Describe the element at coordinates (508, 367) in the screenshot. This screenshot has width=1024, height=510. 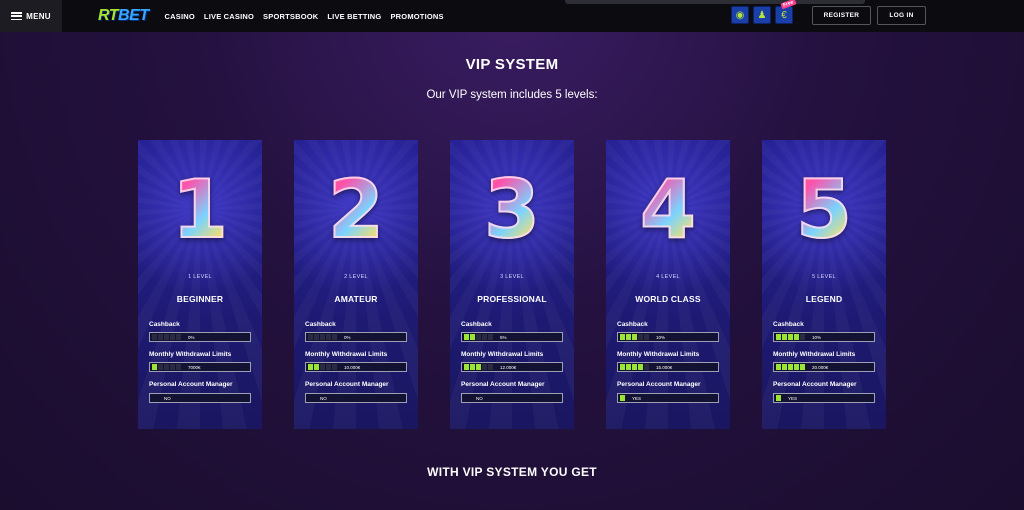
I see `withdrawal-limit-value: 12.000€` at that location.